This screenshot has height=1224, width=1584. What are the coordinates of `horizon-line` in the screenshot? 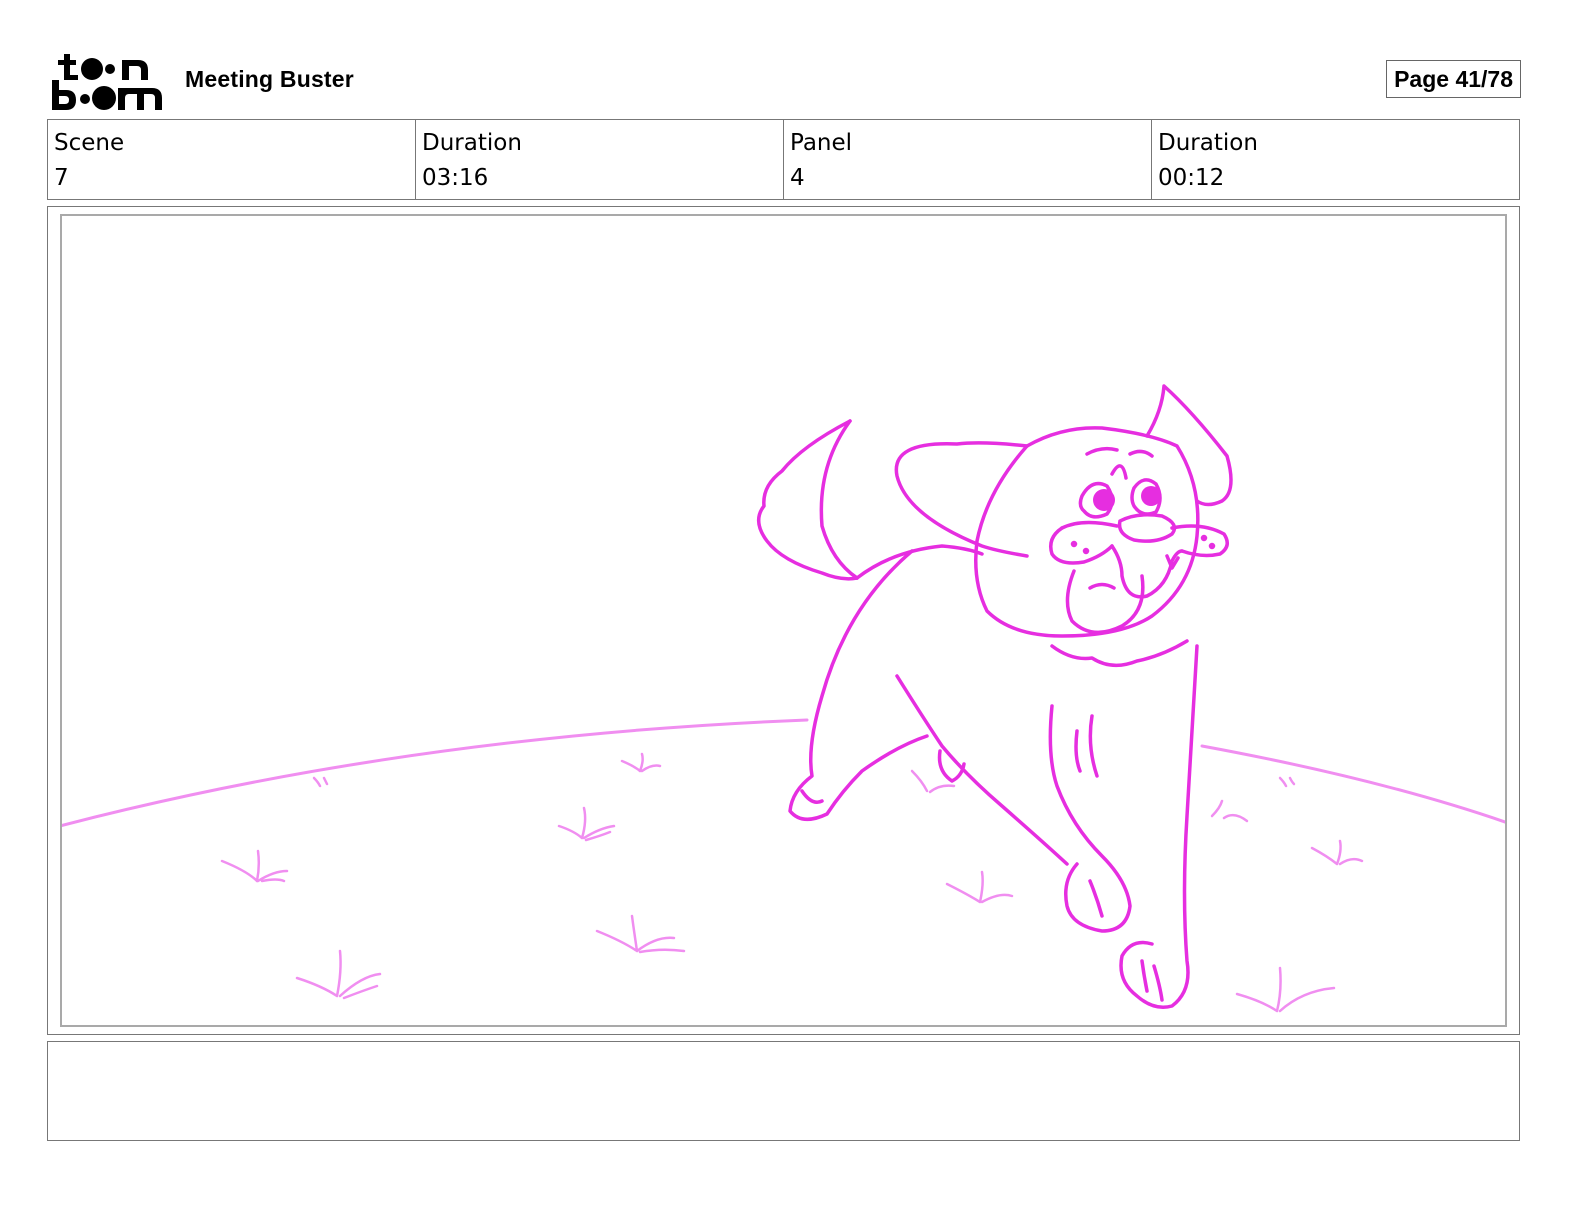 It's located at (435, 772).